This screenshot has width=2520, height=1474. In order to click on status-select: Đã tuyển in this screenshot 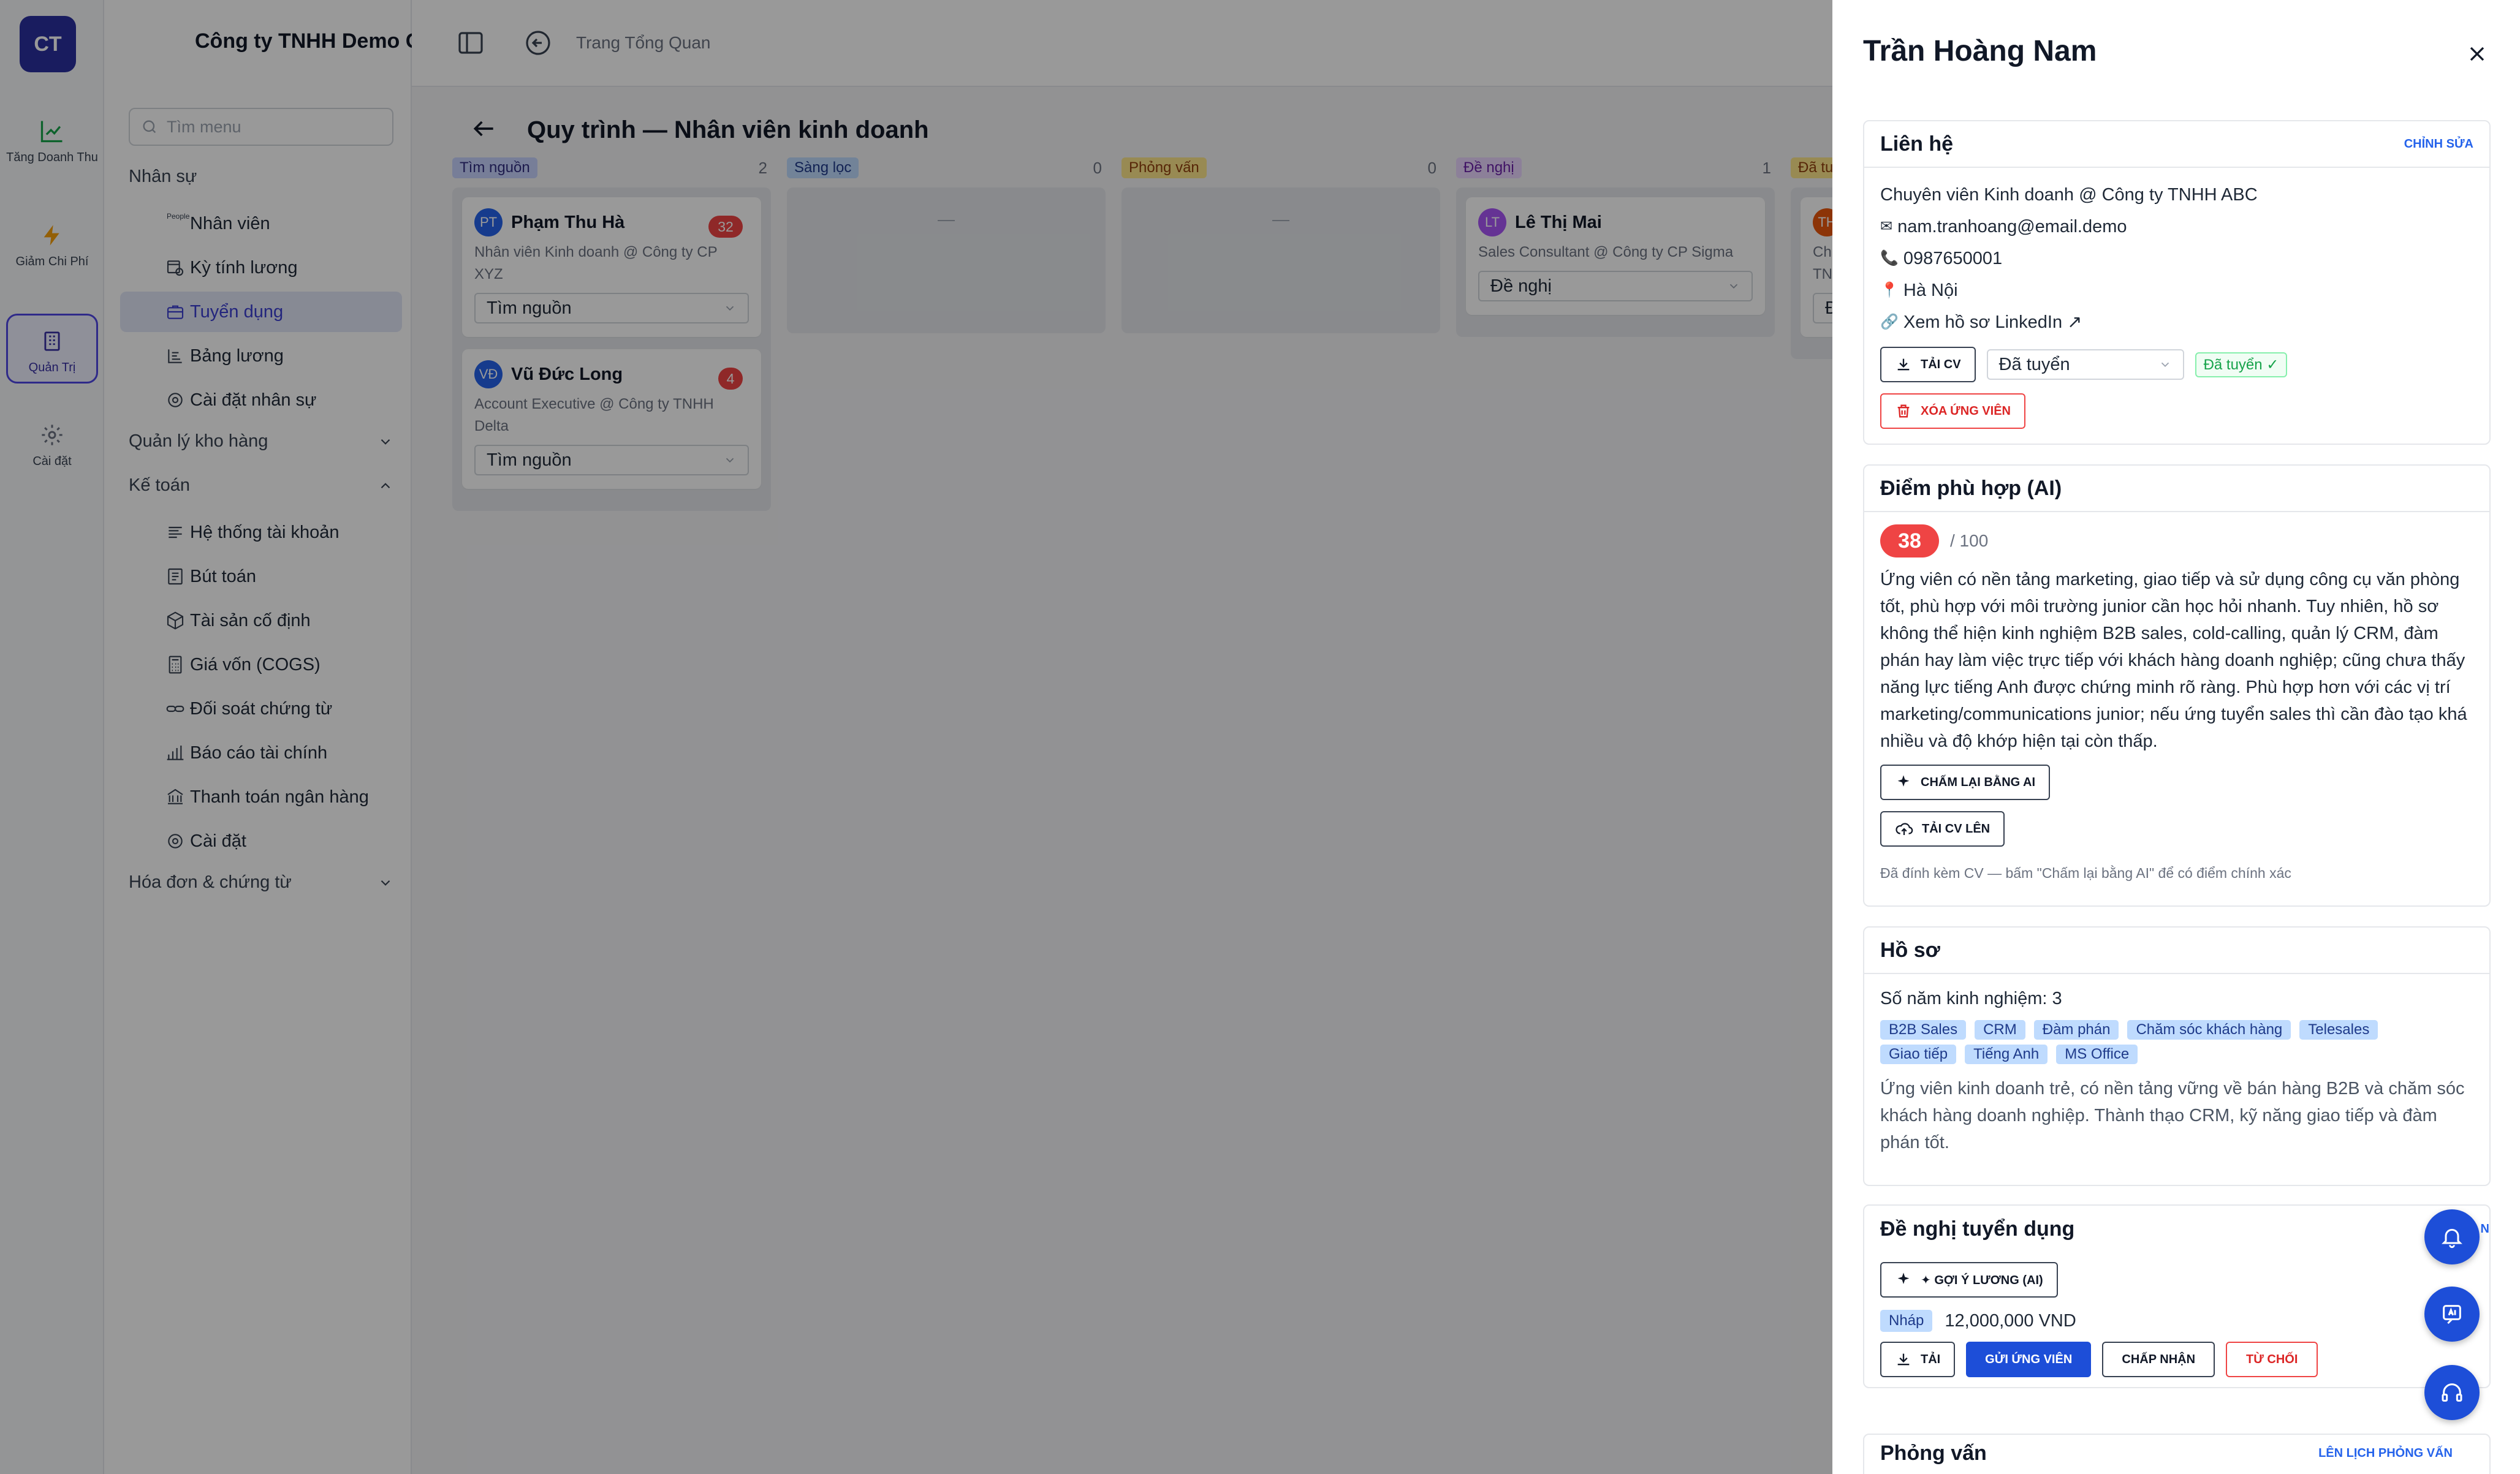, I will do `click(2085, 364)`.